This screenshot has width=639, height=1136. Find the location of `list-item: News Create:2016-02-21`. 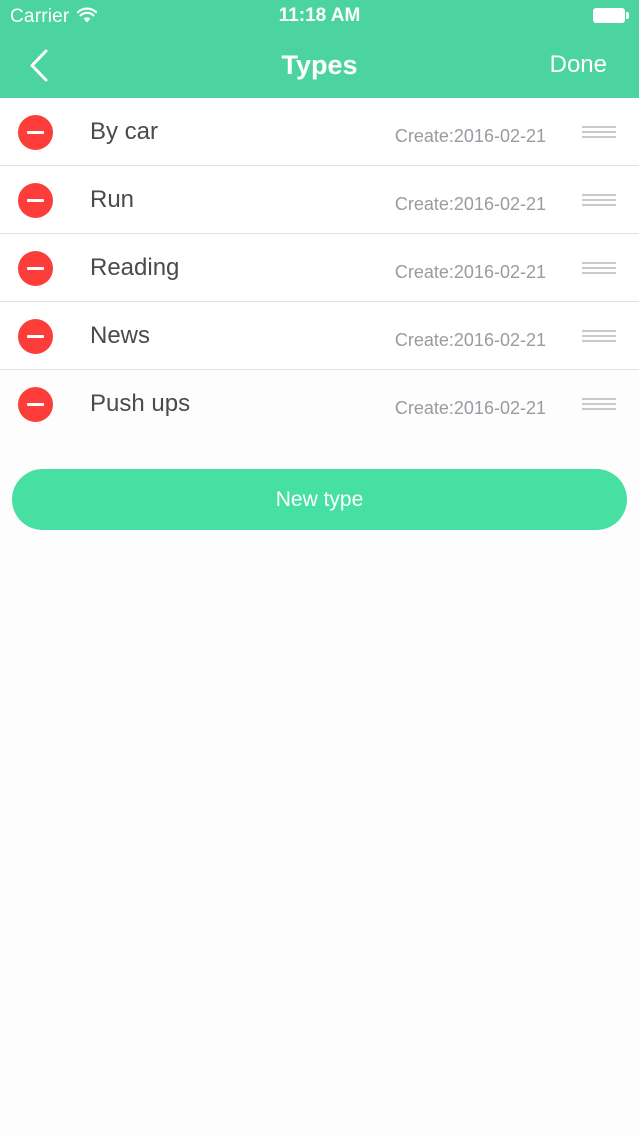

list-item: News Create:2016-02-21 is located at coordinates (319, 336).